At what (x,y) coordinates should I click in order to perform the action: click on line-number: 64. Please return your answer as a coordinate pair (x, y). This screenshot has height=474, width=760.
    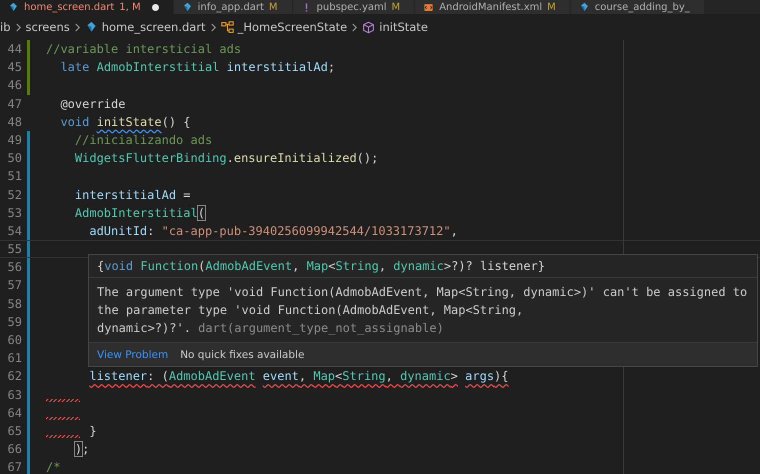
    Looking at the image, I should click on (14, 413).